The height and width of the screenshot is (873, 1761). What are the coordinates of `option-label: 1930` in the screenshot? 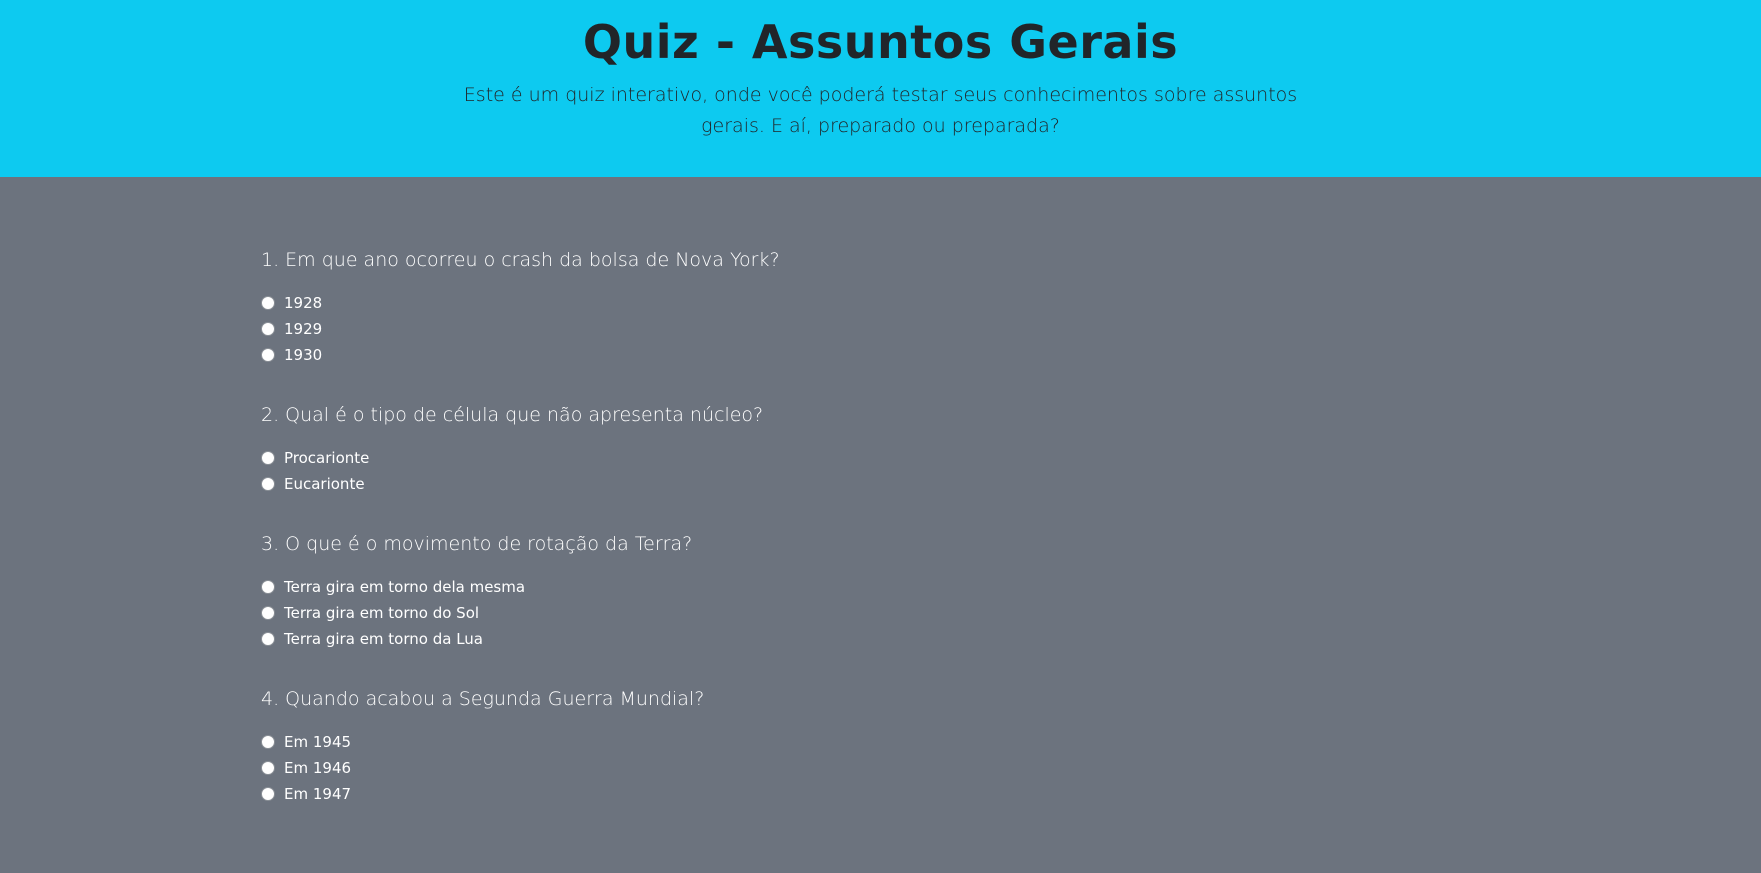 It's located at (303, 355).